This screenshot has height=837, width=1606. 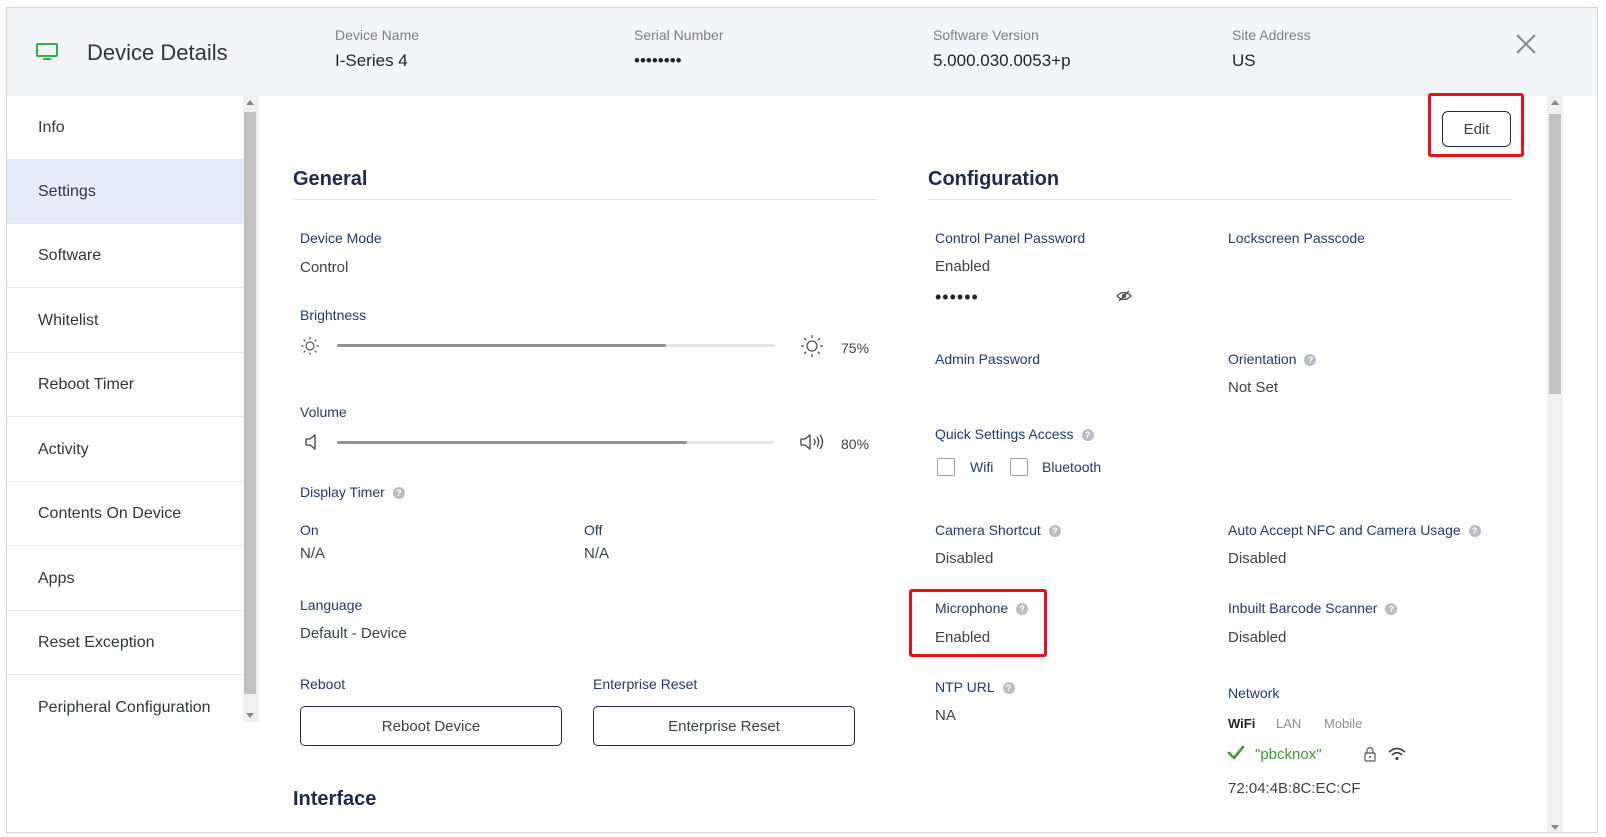 I want to click on bluetooth-checkbox-label: Bluetooth, so click(x=1072, y=467).